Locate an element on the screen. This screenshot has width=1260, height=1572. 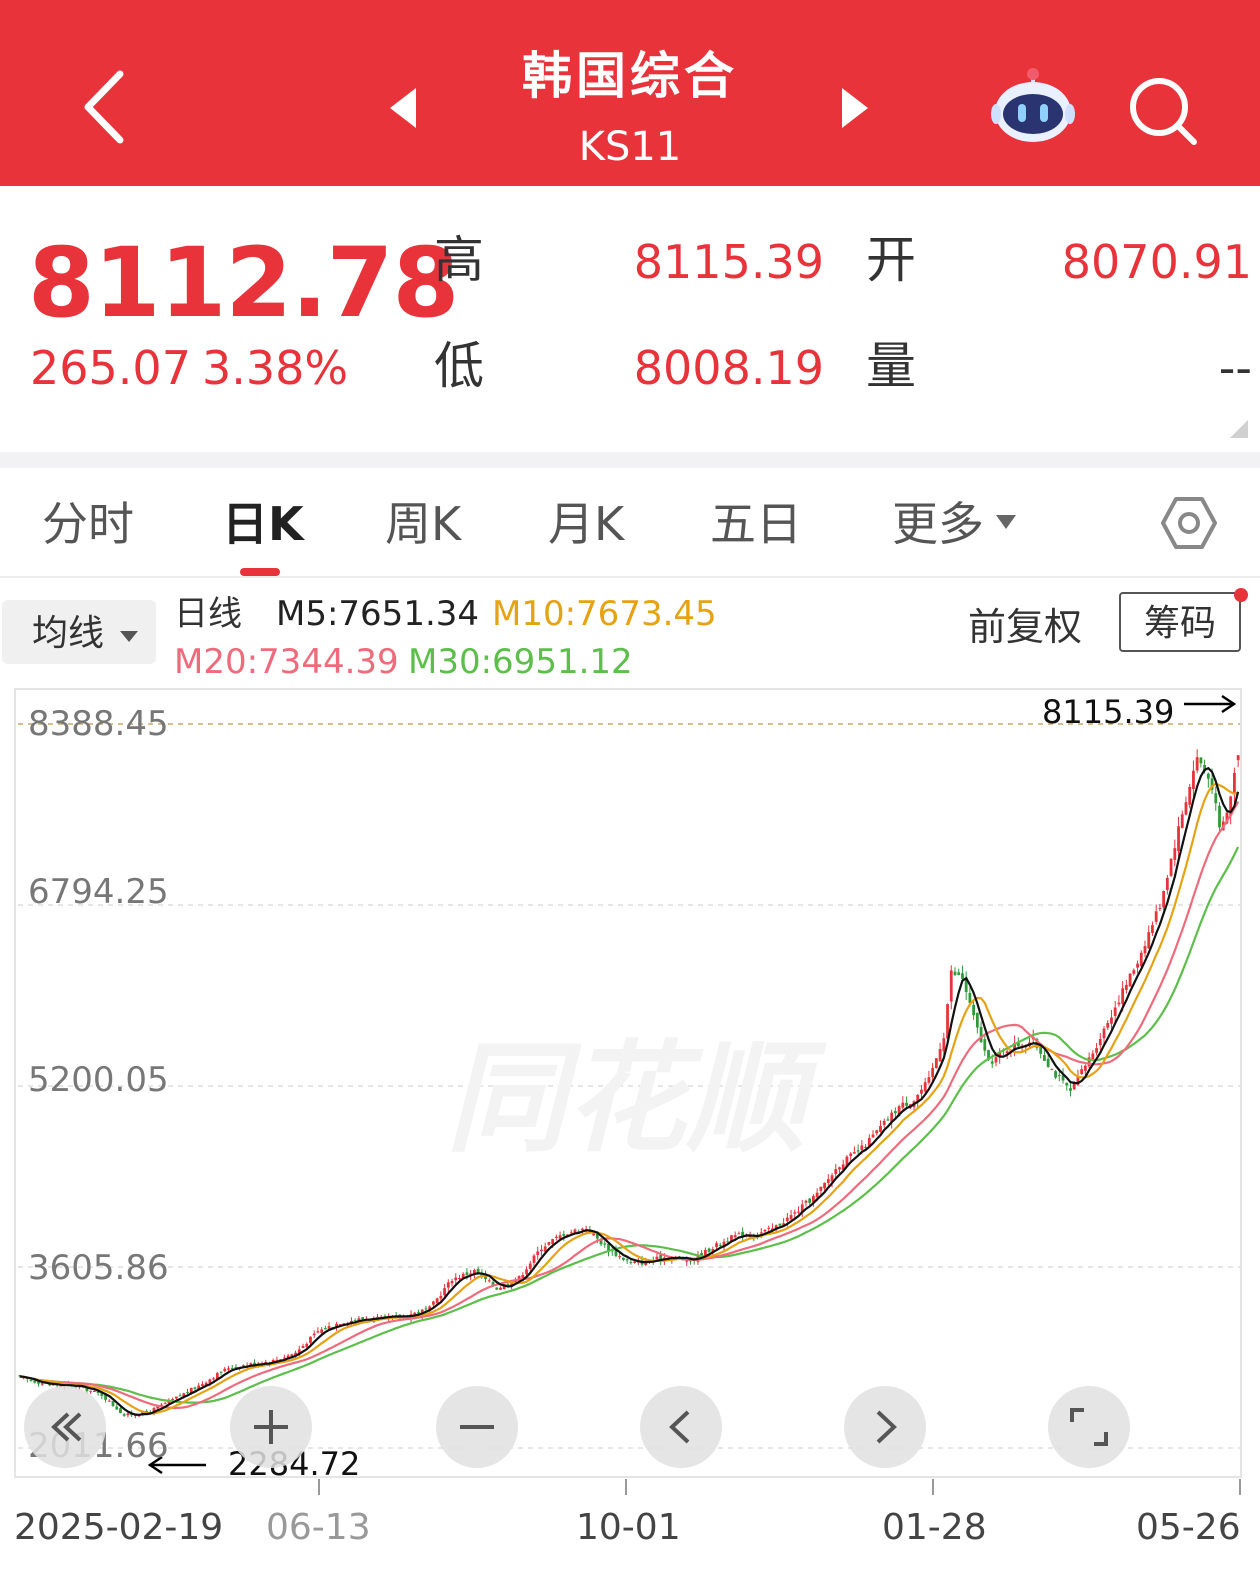
x-tick-label: 06-13 is located at coordinates (318, 1527).